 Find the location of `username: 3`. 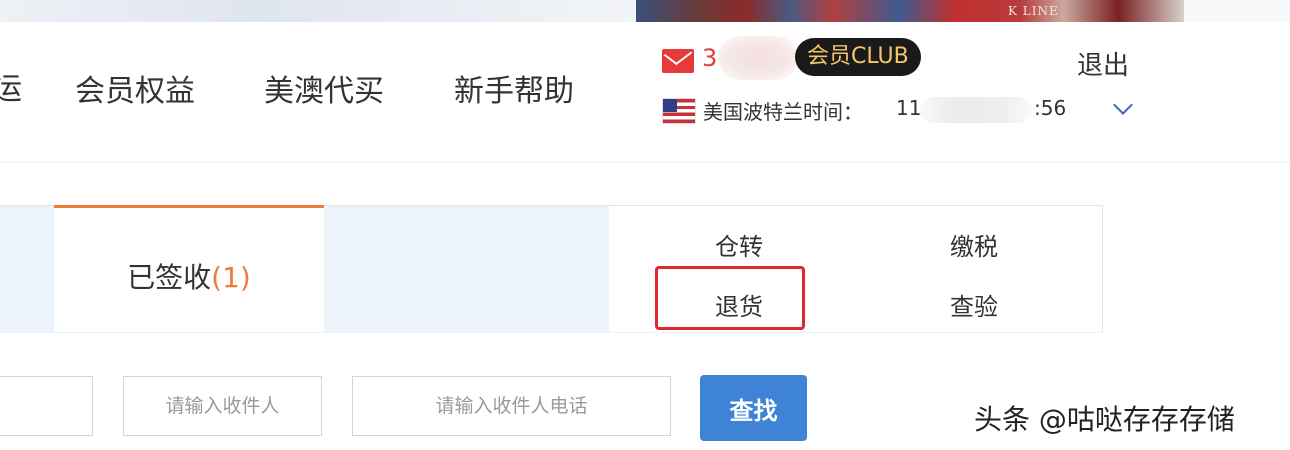

username: 3 is located at coordinates (709, 58).